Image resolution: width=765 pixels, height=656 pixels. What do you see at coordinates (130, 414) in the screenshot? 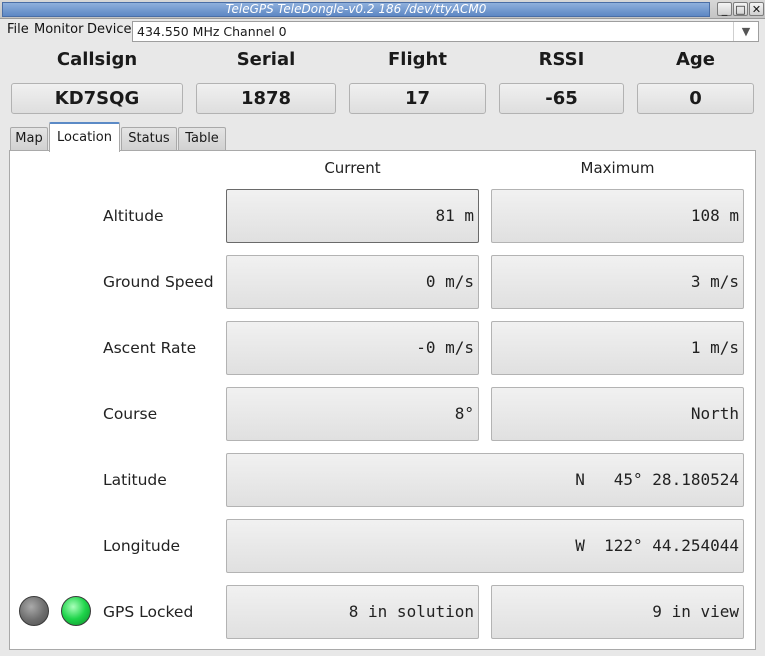
I see `course-label: Course` at bounding box center [130, 414].